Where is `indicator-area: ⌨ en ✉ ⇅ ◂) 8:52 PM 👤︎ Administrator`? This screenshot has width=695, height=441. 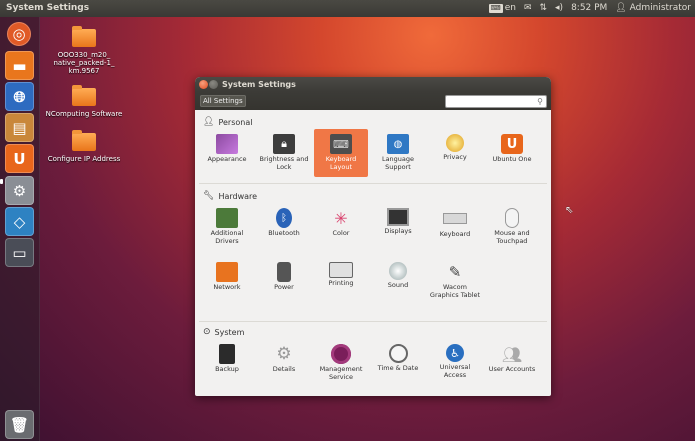 indicator-area: ⌨ en ✉ ⇅ ◂) 8:52 PM 👤︎ Administrator is located at coordinates (589, 8).